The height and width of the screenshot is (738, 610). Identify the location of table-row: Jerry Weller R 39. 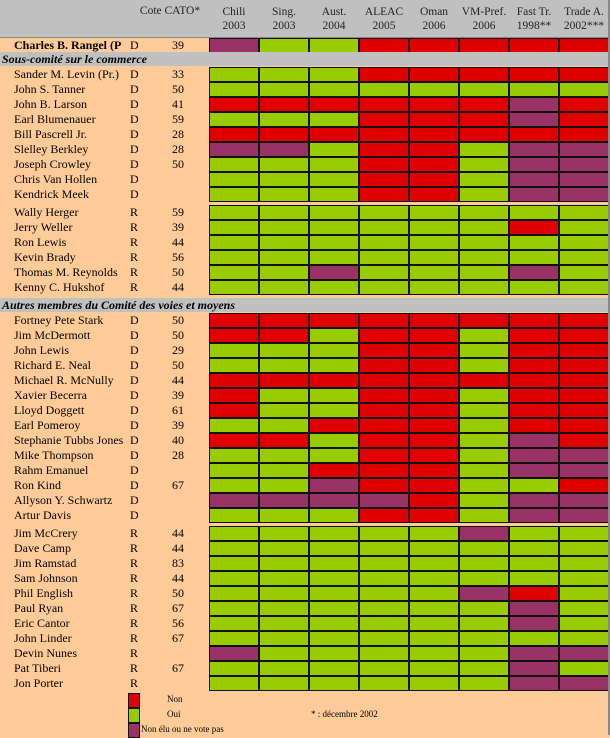
(305, 227).